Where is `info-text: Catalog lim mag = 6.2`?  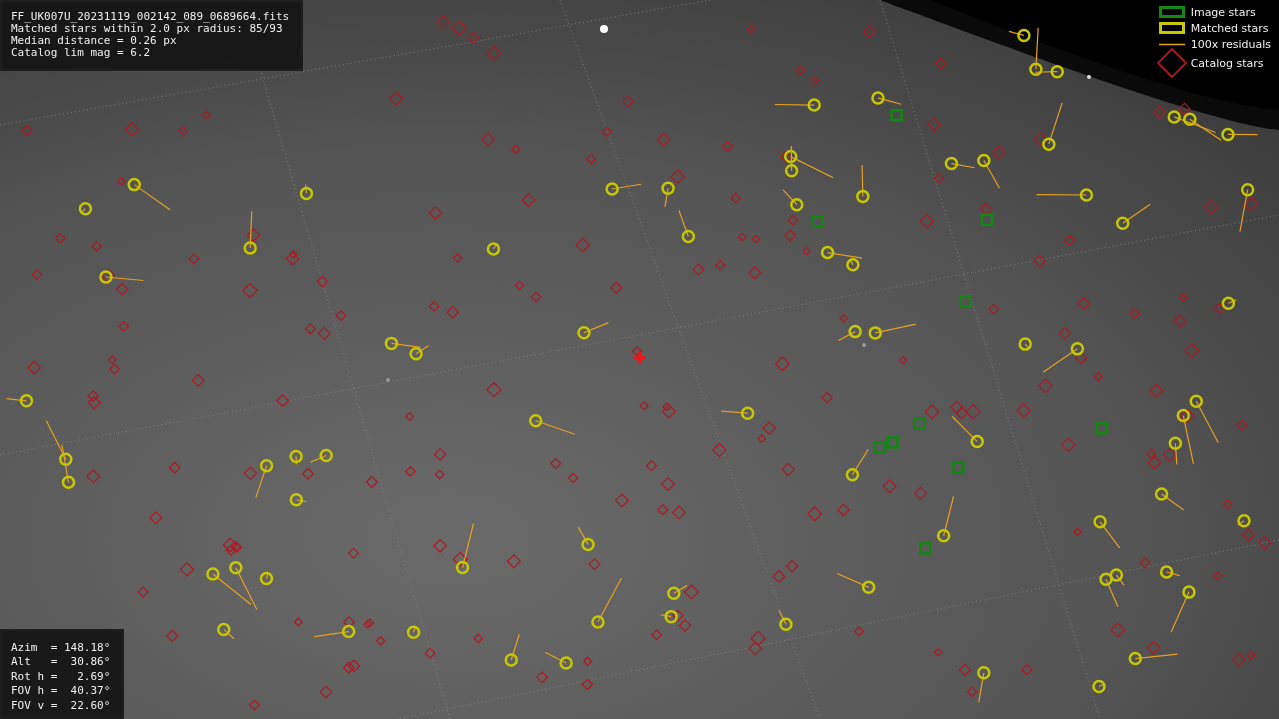
info-text: Catalog lim mag = 6.2 is located at coordinates (81, 53).